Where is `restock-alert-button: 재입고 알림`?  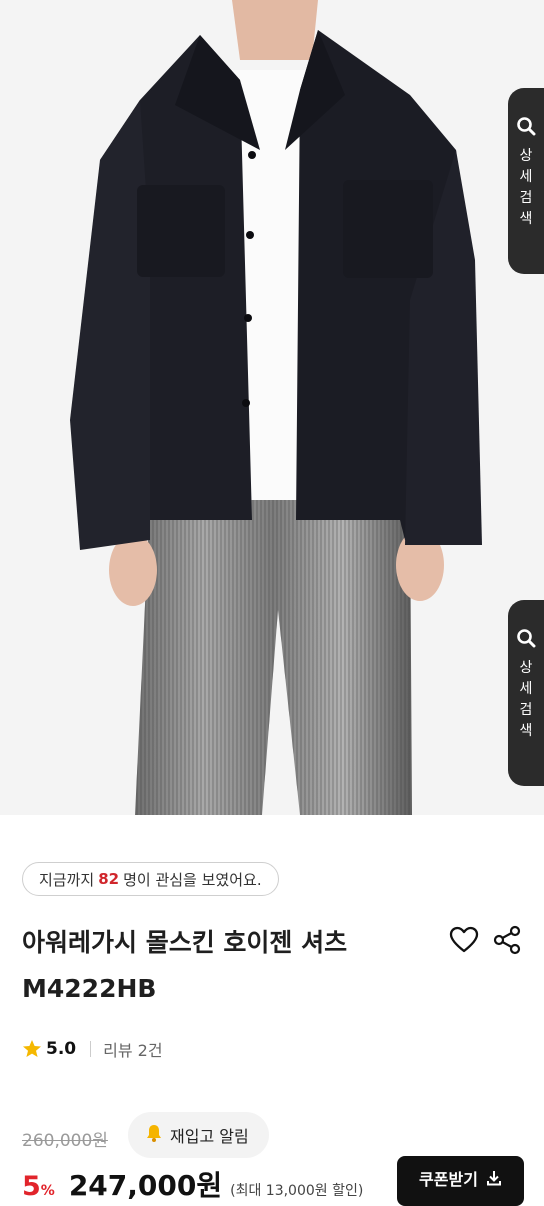
restock-alert-button: 재입고 알림 is located at coordinates (198, 1135).